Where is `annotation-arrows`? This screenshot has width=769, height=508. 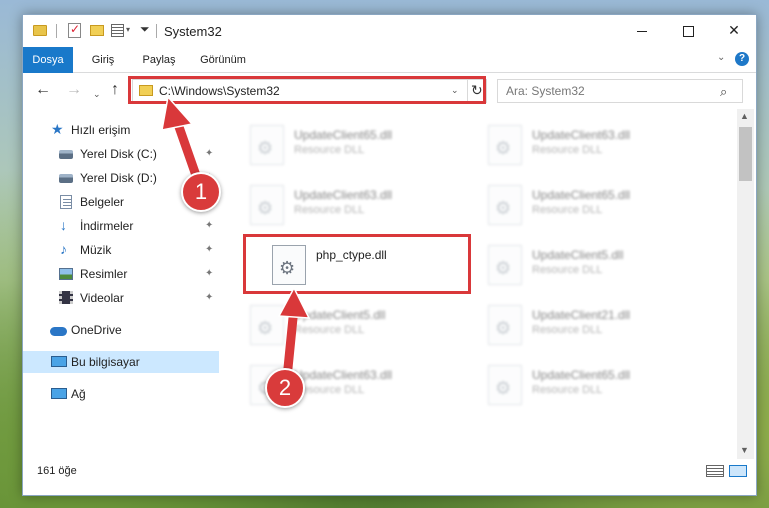
annotation-arrows is located at coordinates (236, 239).